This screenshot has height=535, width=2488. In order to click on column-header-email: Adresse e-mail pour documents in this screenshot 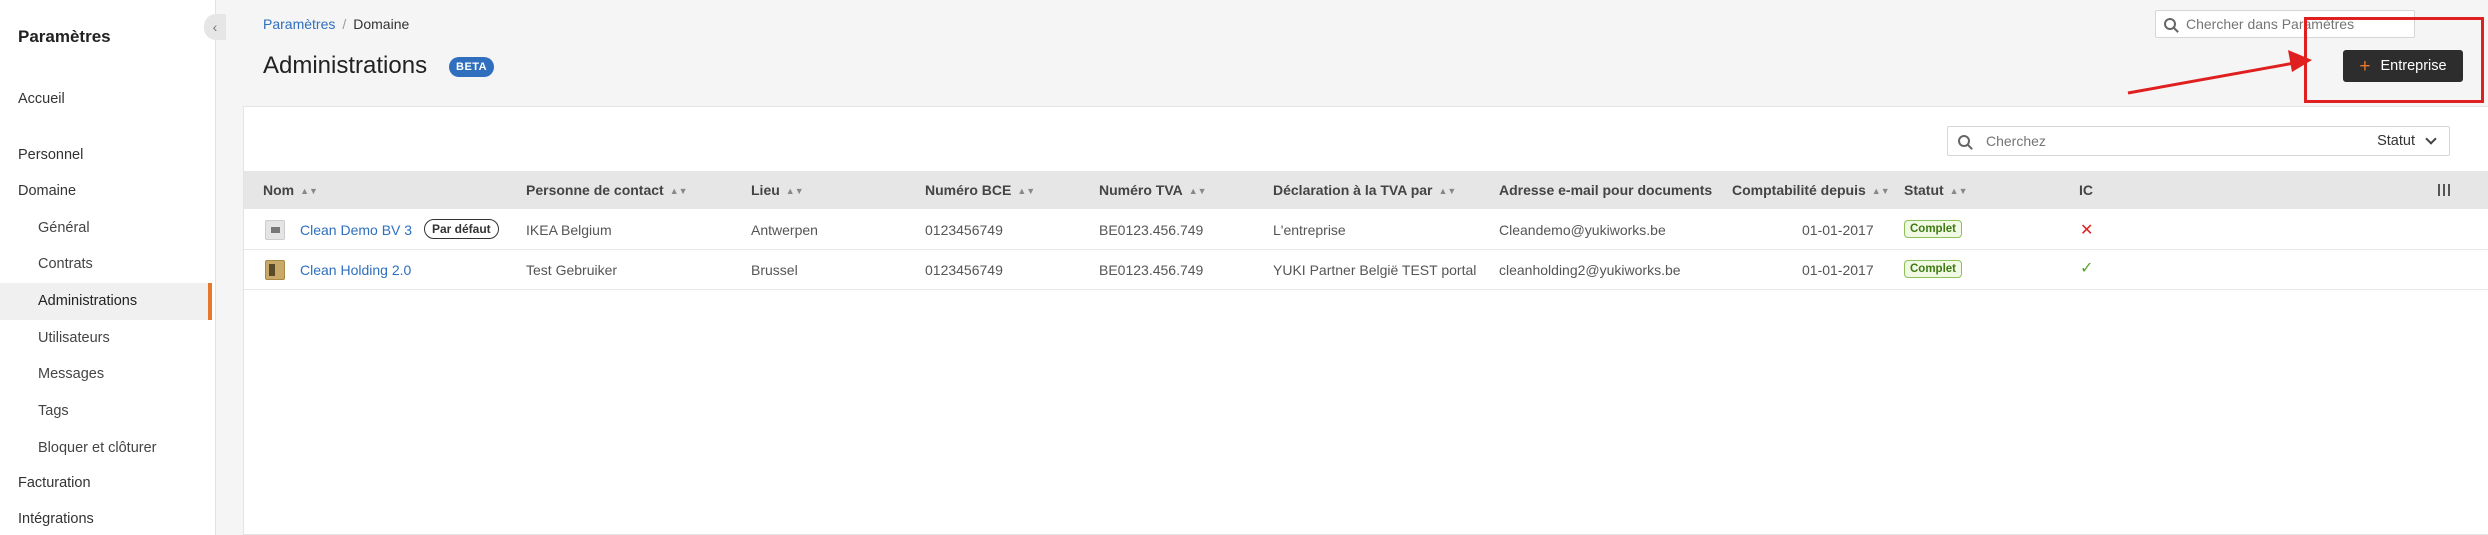, I will do `click(1605, 190)`.